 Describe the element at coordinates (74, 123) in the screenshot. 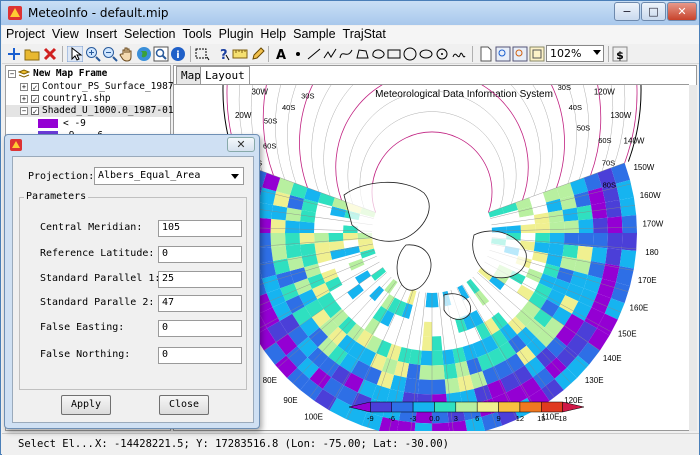

I see `legend-item-label: < -9` at that location.